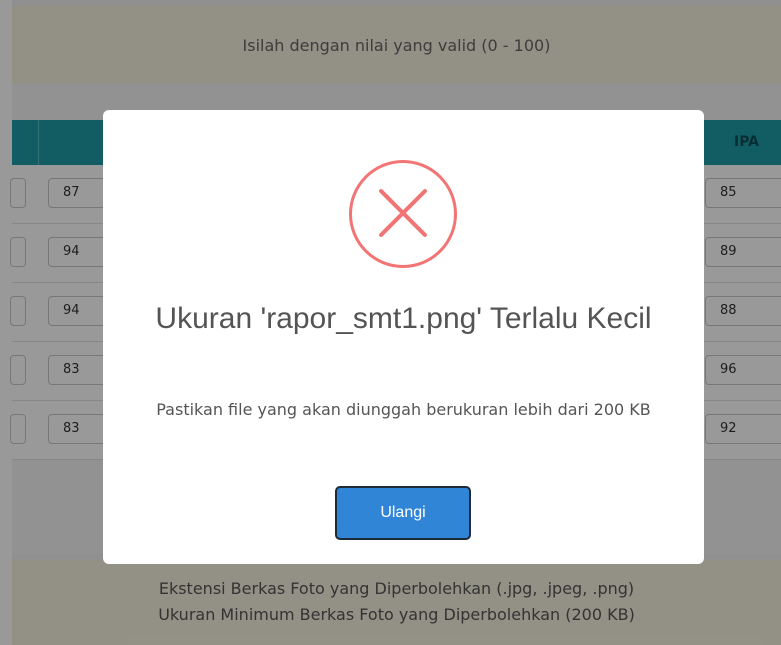  Describe the element at coordinates (403, 513) in the screenshot. I see `retry-button: Ulangi` at that location.